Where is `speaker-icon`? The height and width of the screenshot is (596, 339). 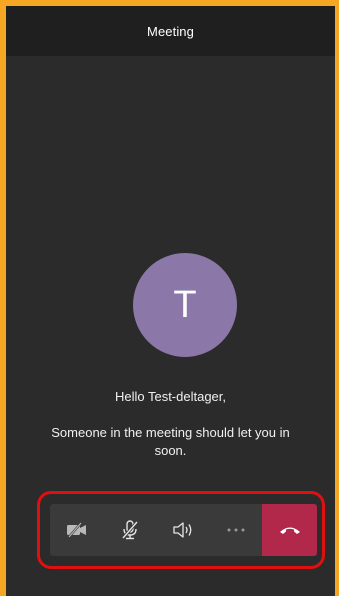 speaker-icon is located at coordinates (181, 530).